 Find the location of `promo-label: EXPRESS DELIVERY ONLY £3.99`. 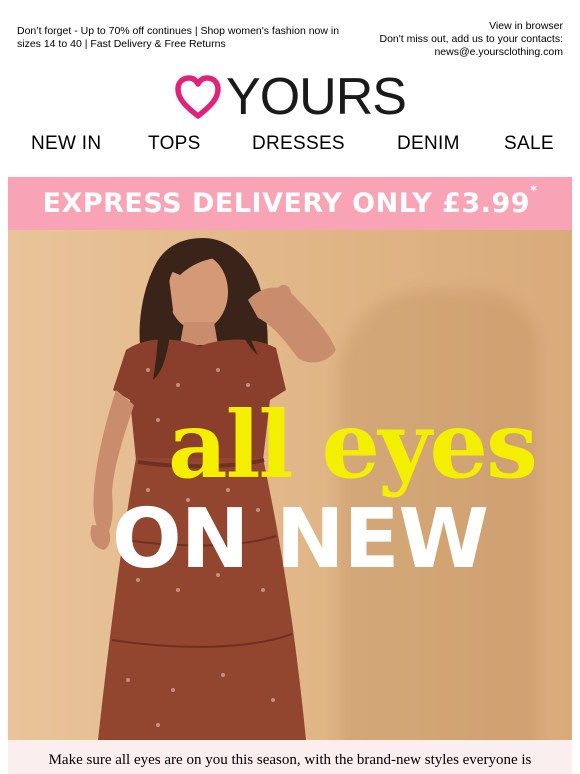

promo-label: EXPRESS DELIVERY ONLY £3.99 is located at coordinates (286, 203).